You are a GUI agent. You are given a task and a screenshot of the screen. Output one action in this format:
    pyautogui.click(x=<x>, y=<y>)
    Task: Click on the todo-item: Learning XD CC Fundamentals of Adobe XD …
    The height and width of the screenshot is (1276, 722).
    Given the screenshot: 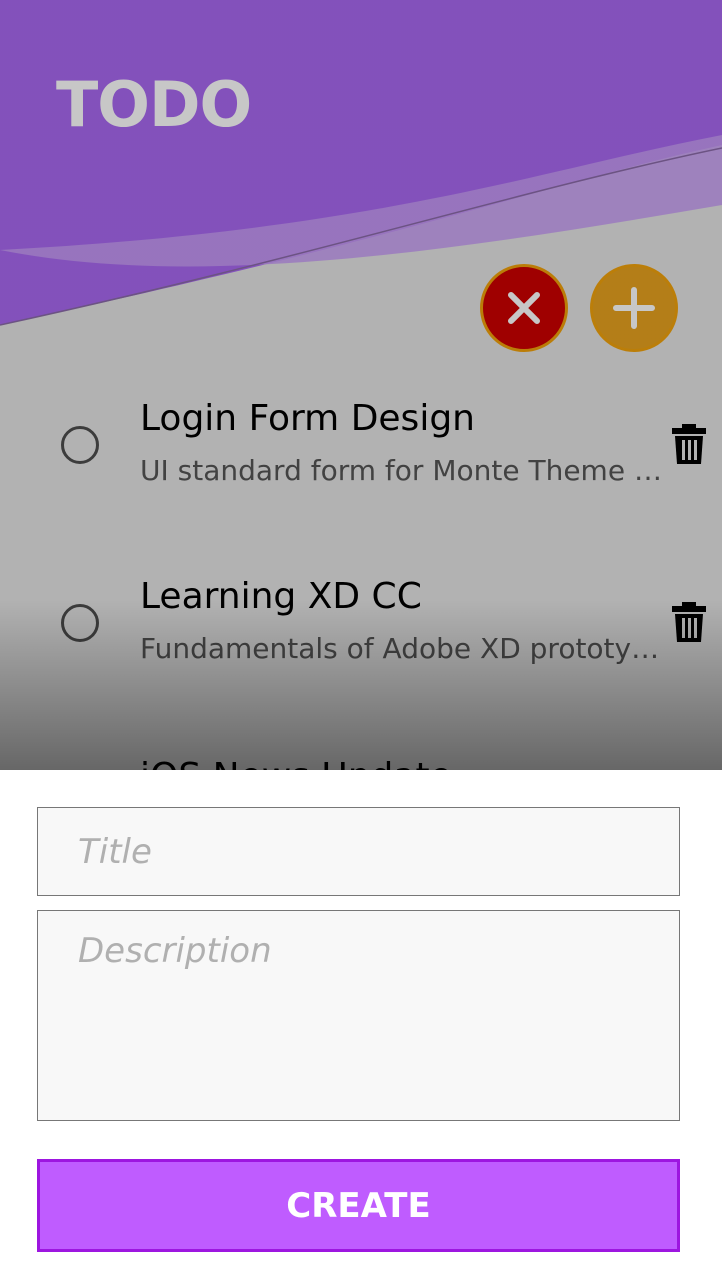 What is the action you would take?
    pyautogui.click(x=361, y=643)
    